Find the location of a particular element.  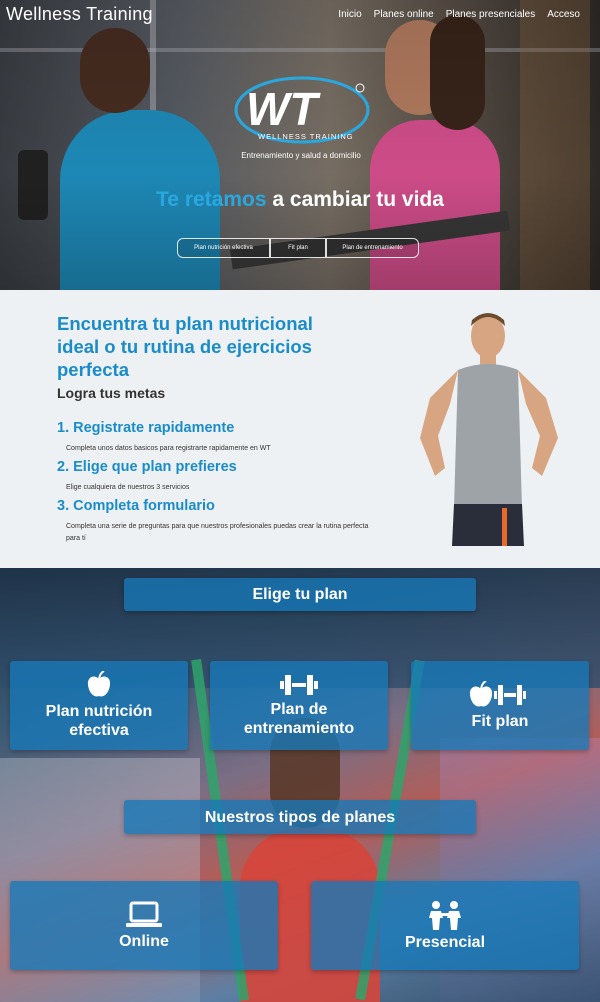

card-plan-nutricion: Plan nutrición efectiva is located at coordinates (99, 705).